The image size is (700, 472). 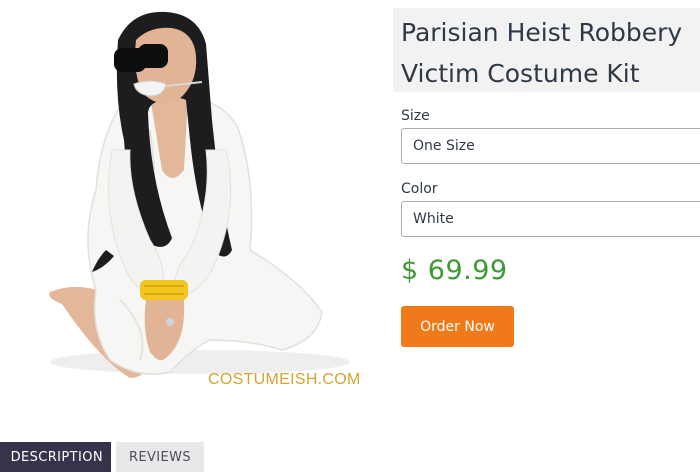 I want to click on size-select-value: One Size, so click(x=444, y=146).